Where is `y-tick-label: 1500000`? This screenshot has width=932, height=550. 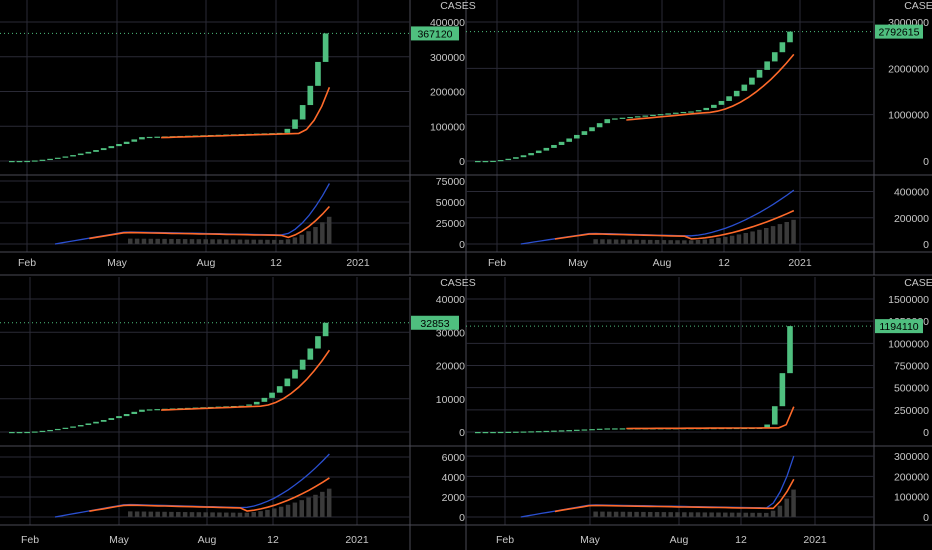 y-tick-label: 1500000 is located at coordinates (908, 300).